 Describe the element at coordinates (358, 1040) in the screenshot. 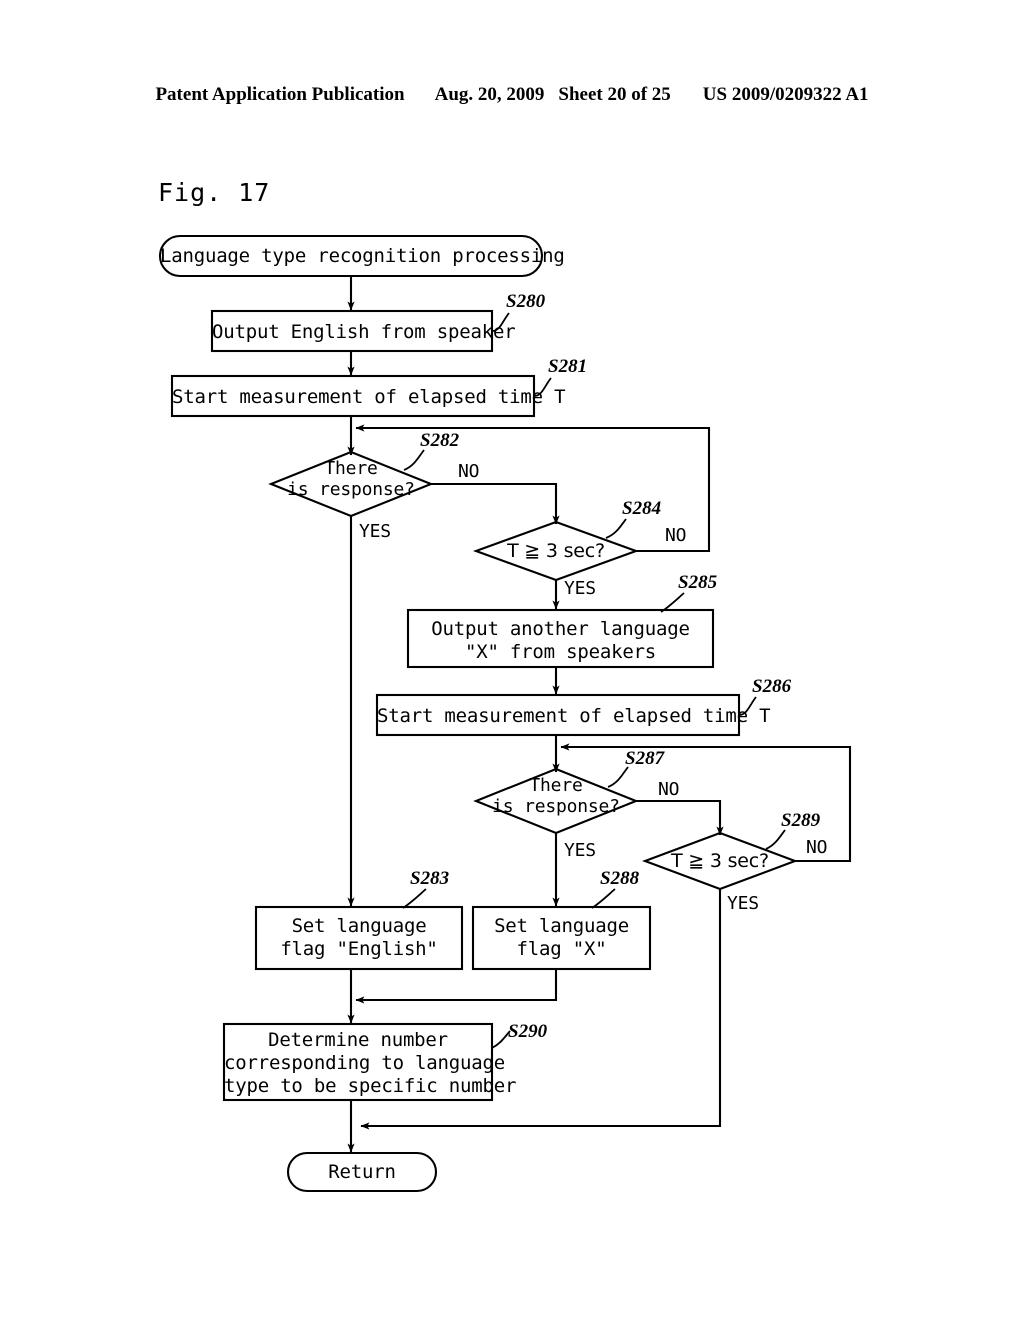

I see `node-s290-label-line1: Determine number` at that location.